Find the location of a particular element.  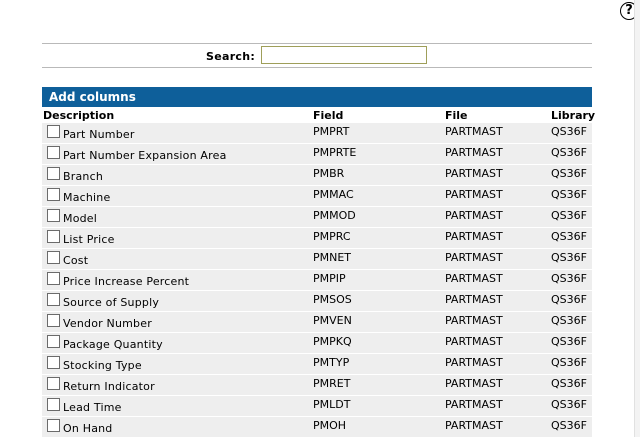

row-description: Lead Time is located at coordinates (92, 407).